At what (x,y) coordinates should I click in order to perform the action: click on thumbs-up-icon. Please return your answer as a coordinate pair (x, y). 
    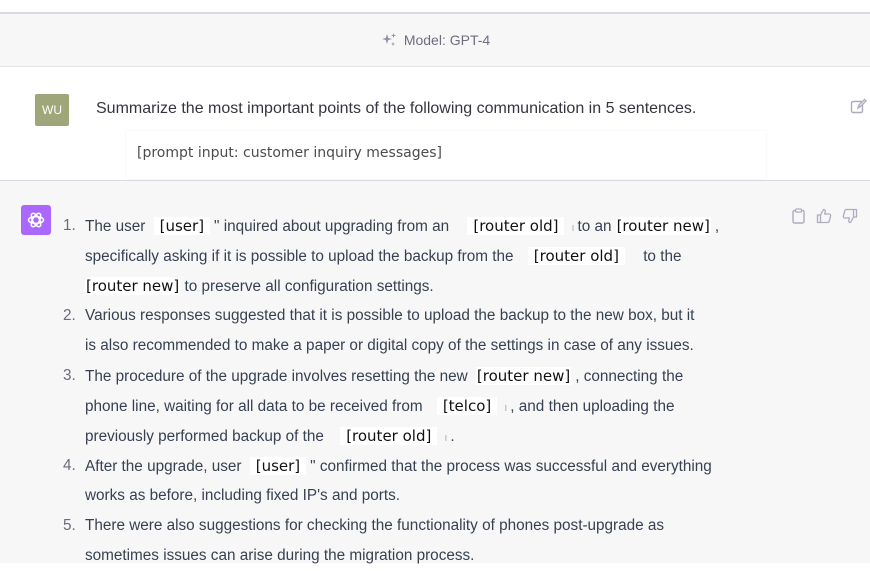
    Looking at the image, I should click on (824, 216).